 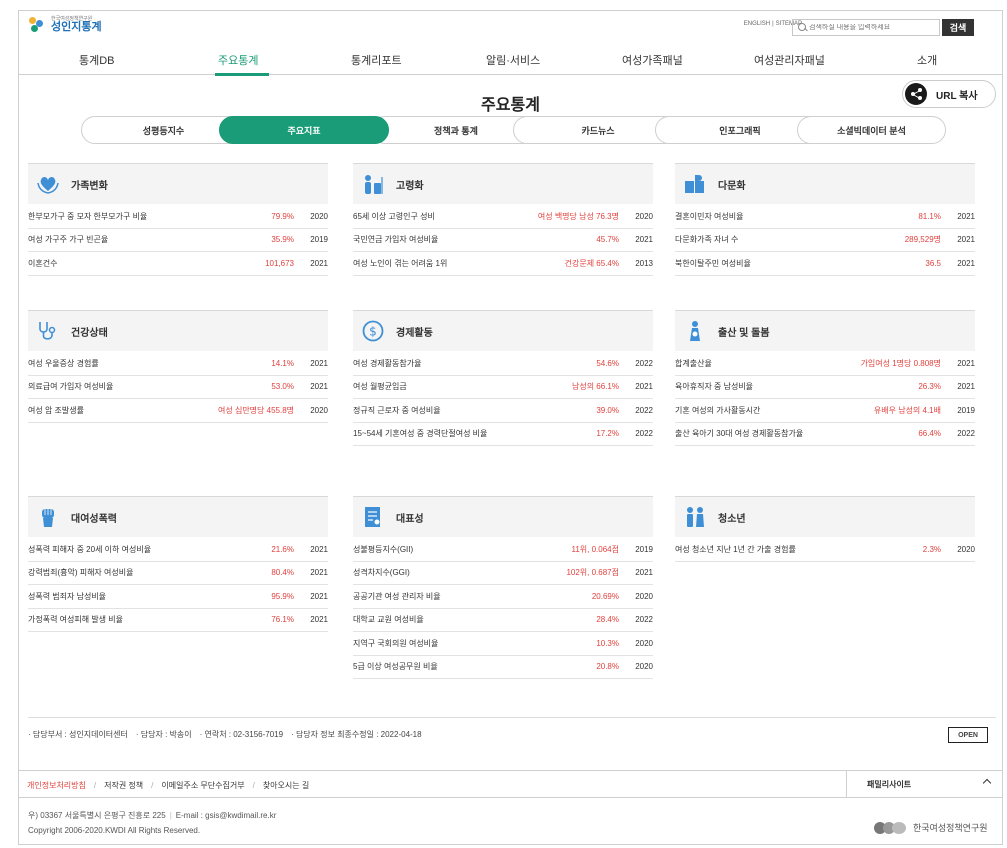 I want to click on nav-item-statdb: 통계DB, so click(x=97, y=60).